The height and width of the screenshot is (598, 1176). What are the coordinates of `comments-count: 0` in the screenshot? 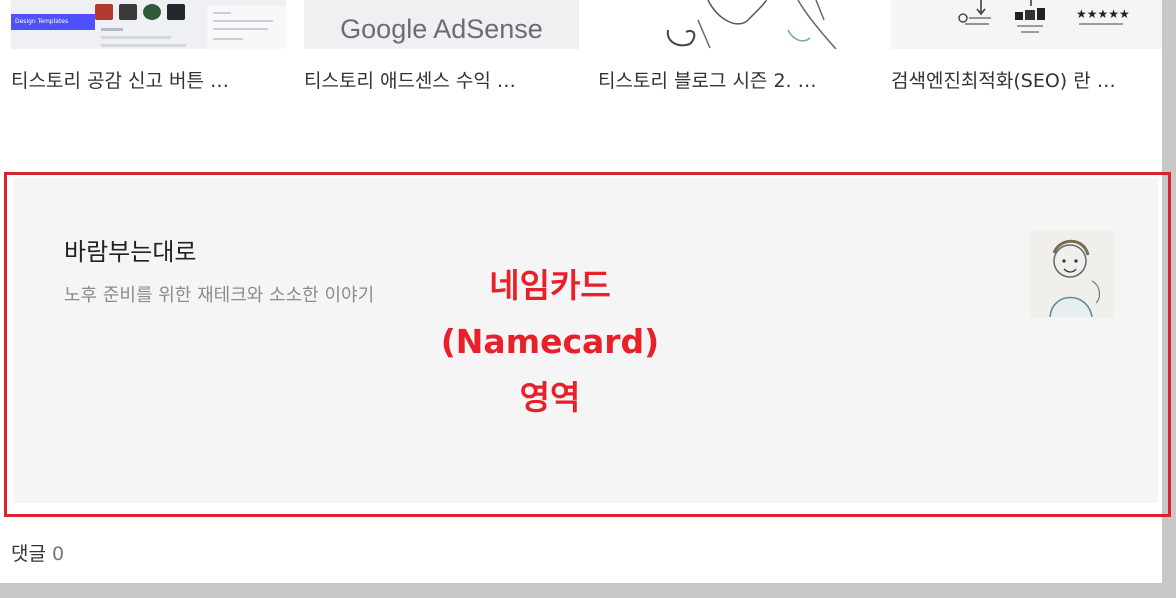 It's located at (58, 554).